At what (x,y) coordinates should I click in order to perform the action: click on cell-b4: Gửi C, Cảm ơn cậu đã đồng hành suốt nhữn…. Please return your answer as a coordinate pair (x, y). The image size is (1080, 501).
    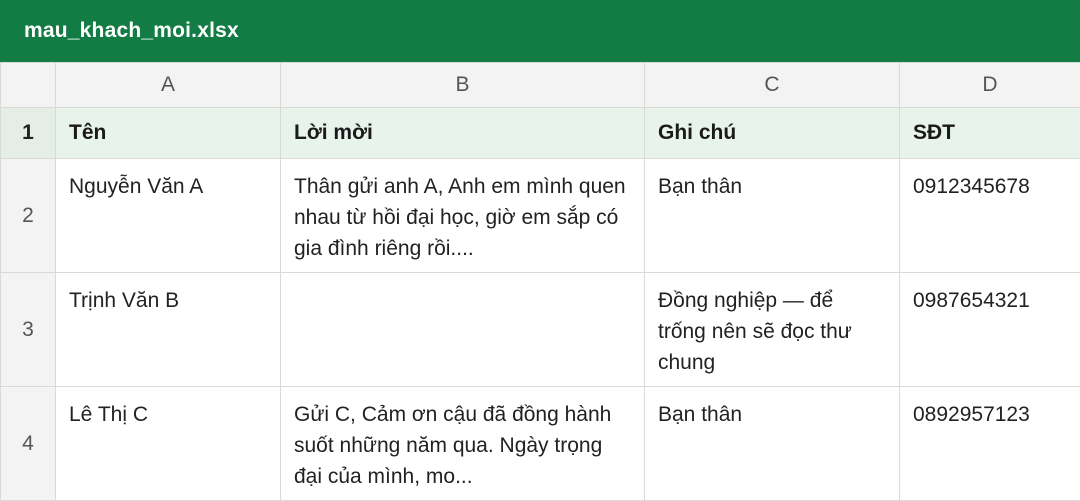
    Looking at the image, I should click on (462, 443).